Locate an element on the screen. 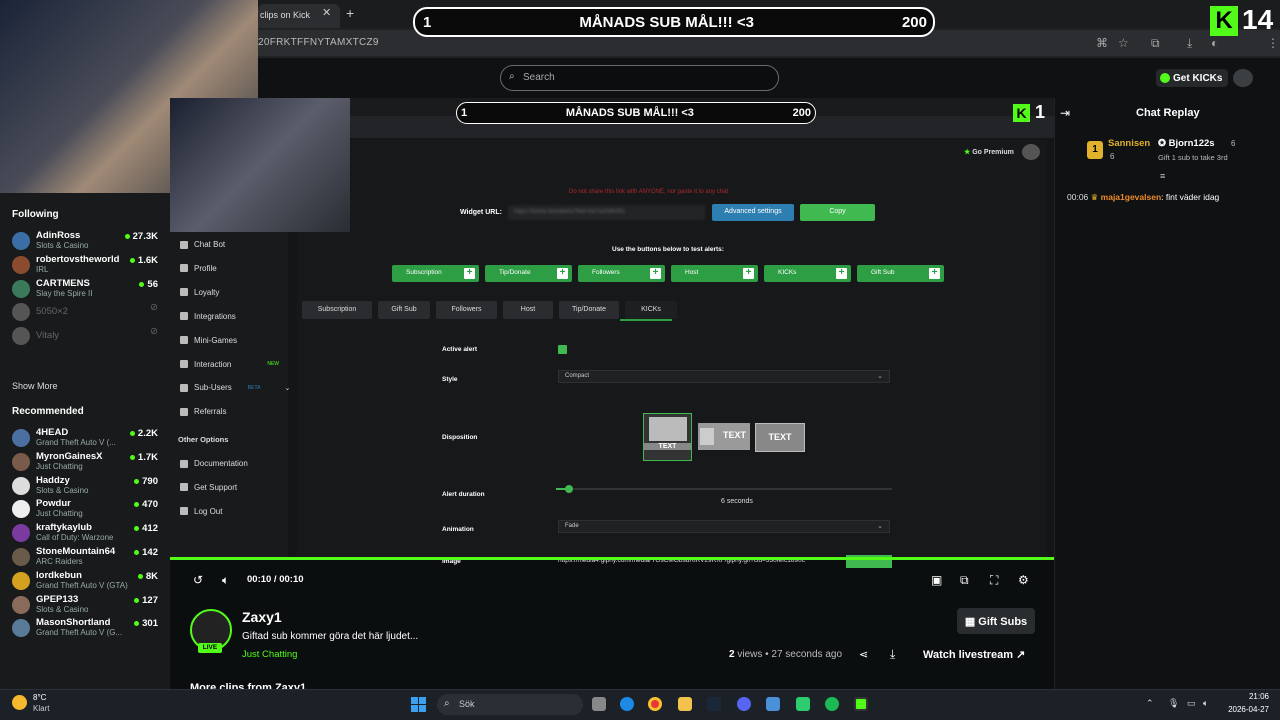 The image size is (1280, 720). animation-select: Fade ⌄ is located at coordinates (724, 526).